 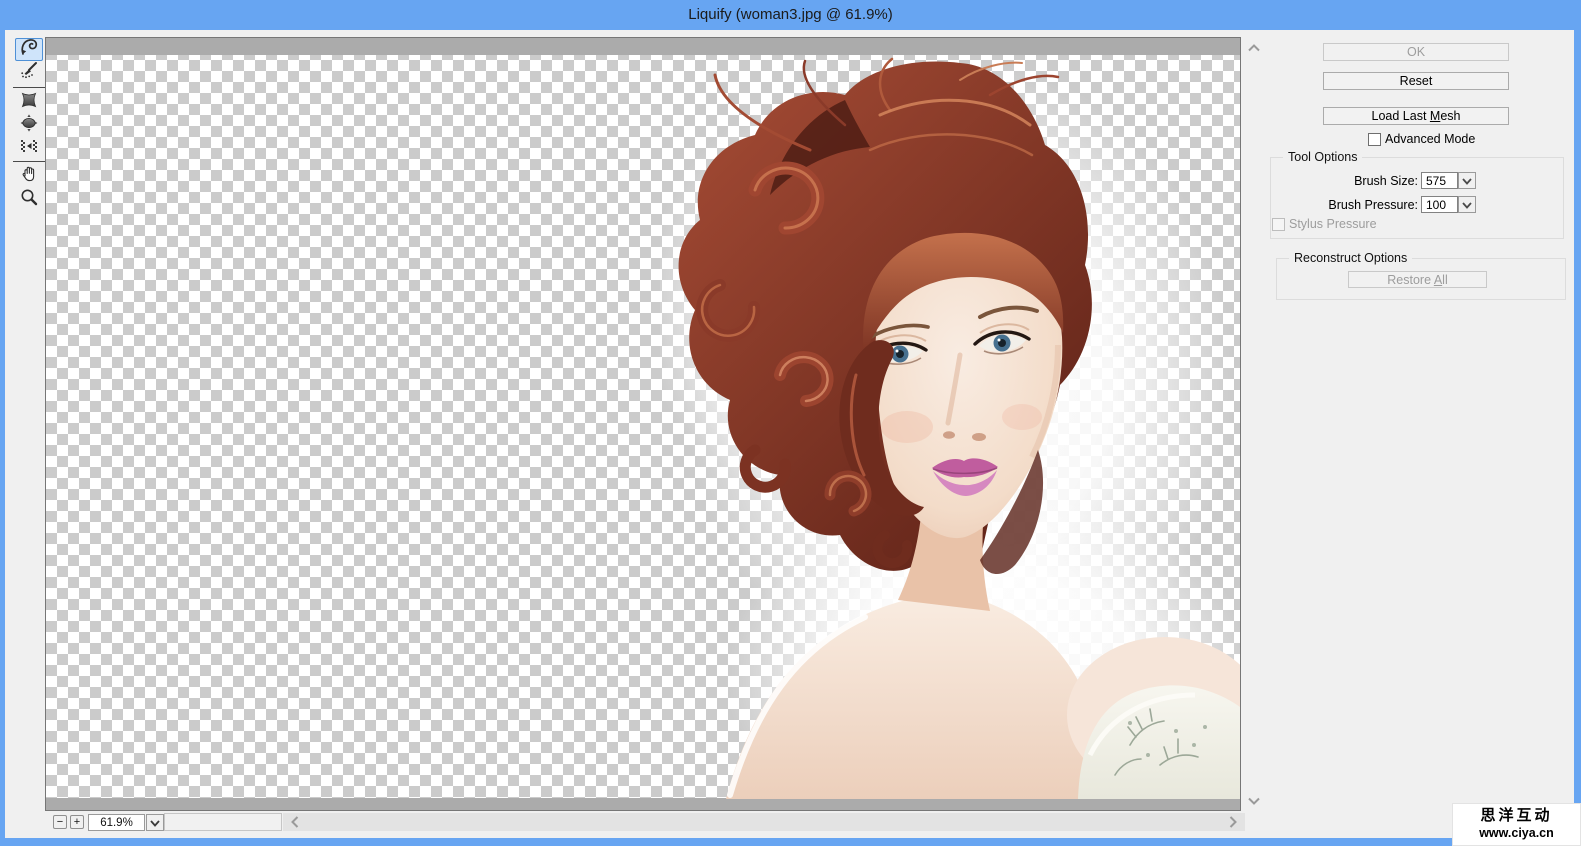 What do you see at coordinates (1430, 139) in the screenshot?
I see `advanced-mode-label: Advanced Mode` at bounding box center [1430, 139].